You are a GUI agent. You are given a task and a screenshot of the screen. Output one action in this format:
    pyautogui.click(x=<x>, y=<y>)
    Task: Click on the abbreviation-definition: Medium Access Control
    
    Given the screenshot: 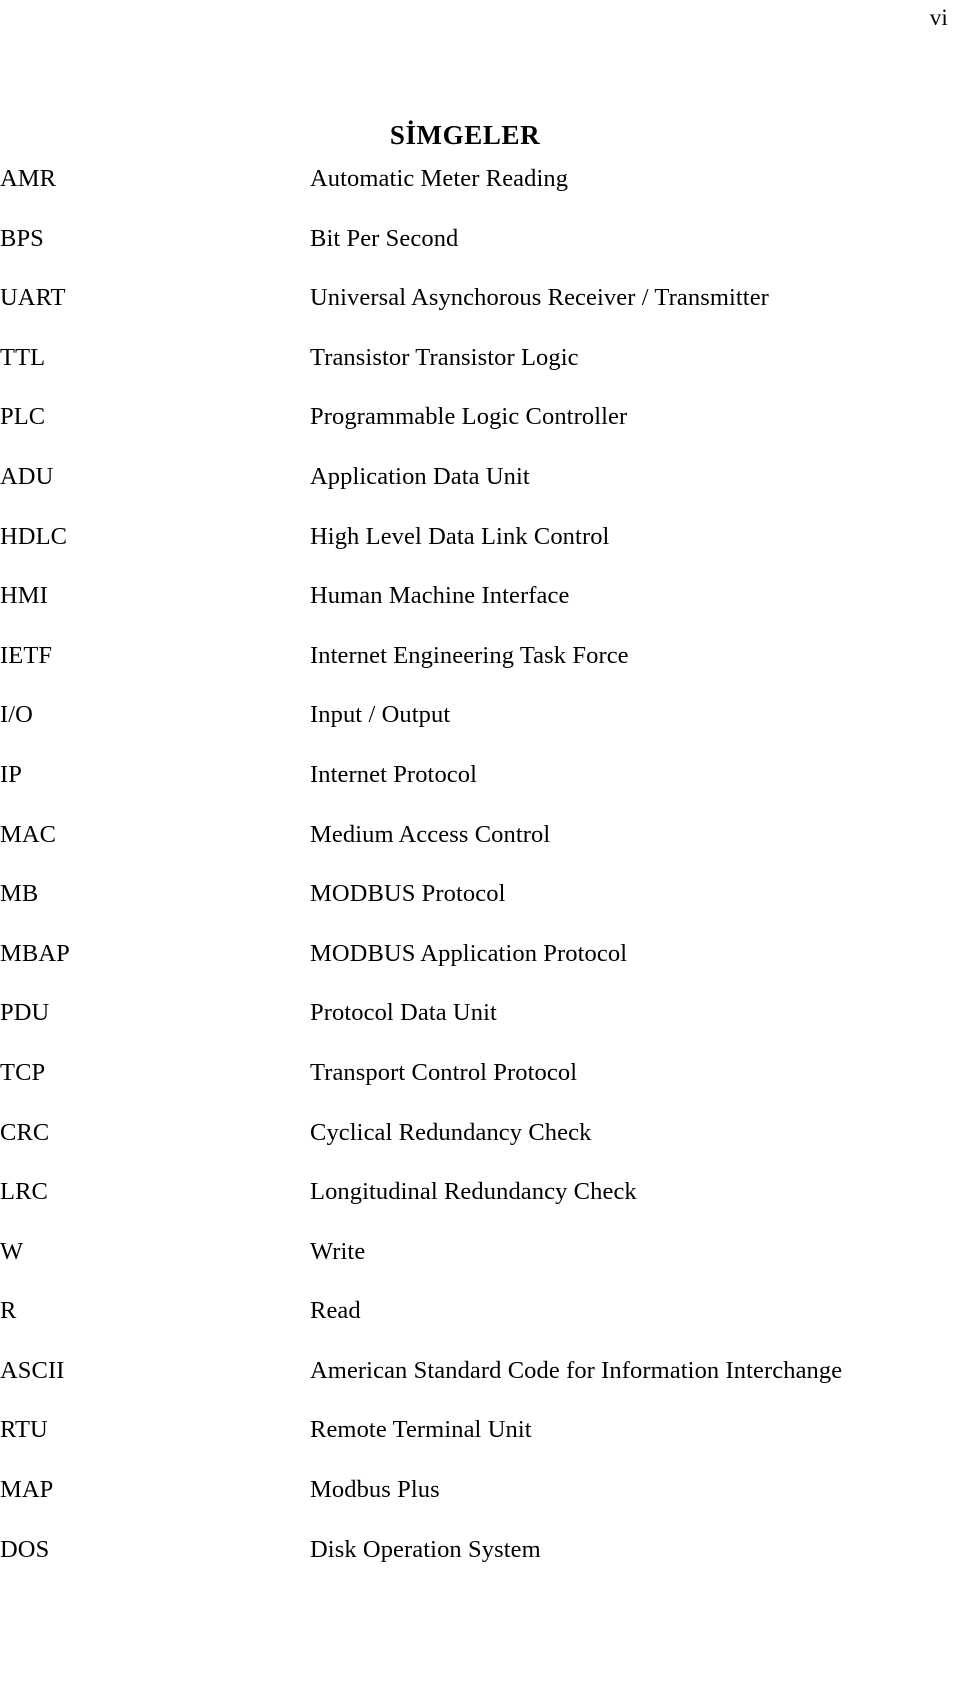 What is the action you would take?
    pyautogui.click(x=430, y=834)
    